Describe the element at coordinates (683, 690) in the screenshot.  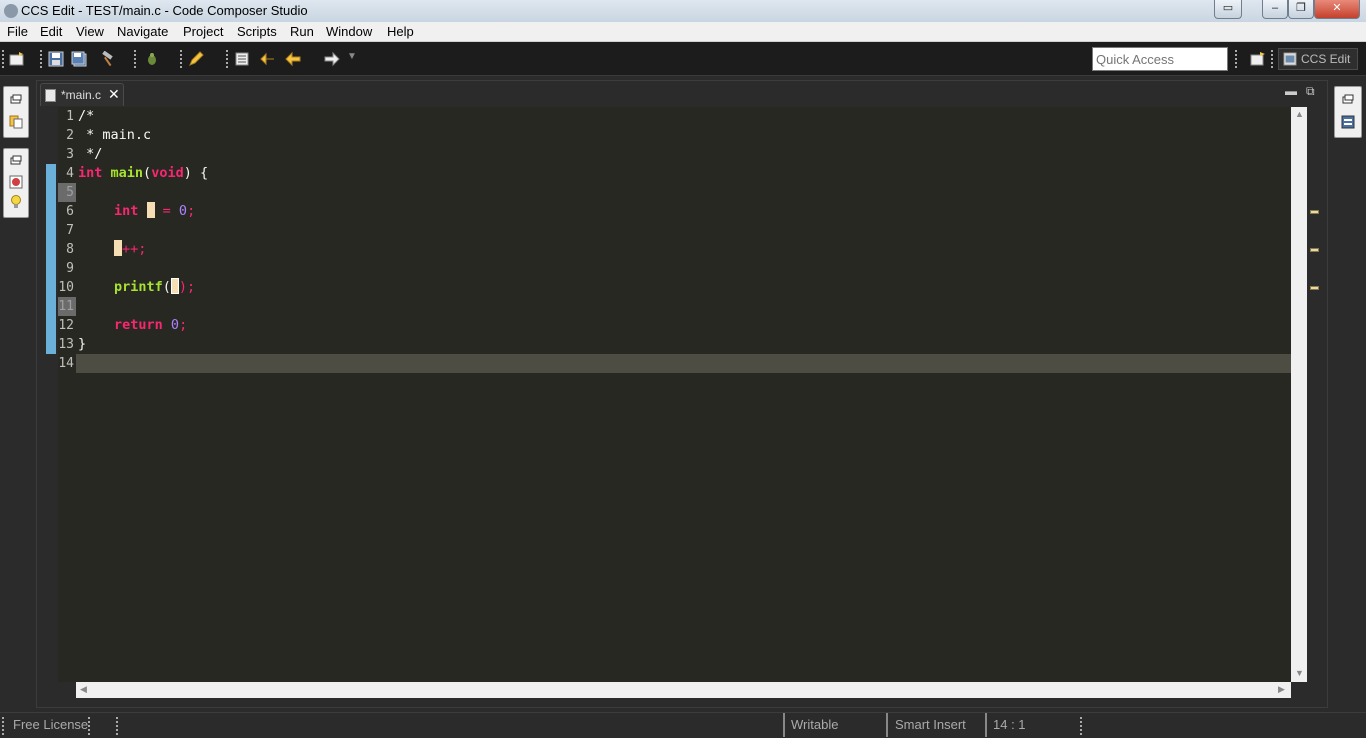
I see `horizontal-scrollbar: ◀ ▶` at that location.